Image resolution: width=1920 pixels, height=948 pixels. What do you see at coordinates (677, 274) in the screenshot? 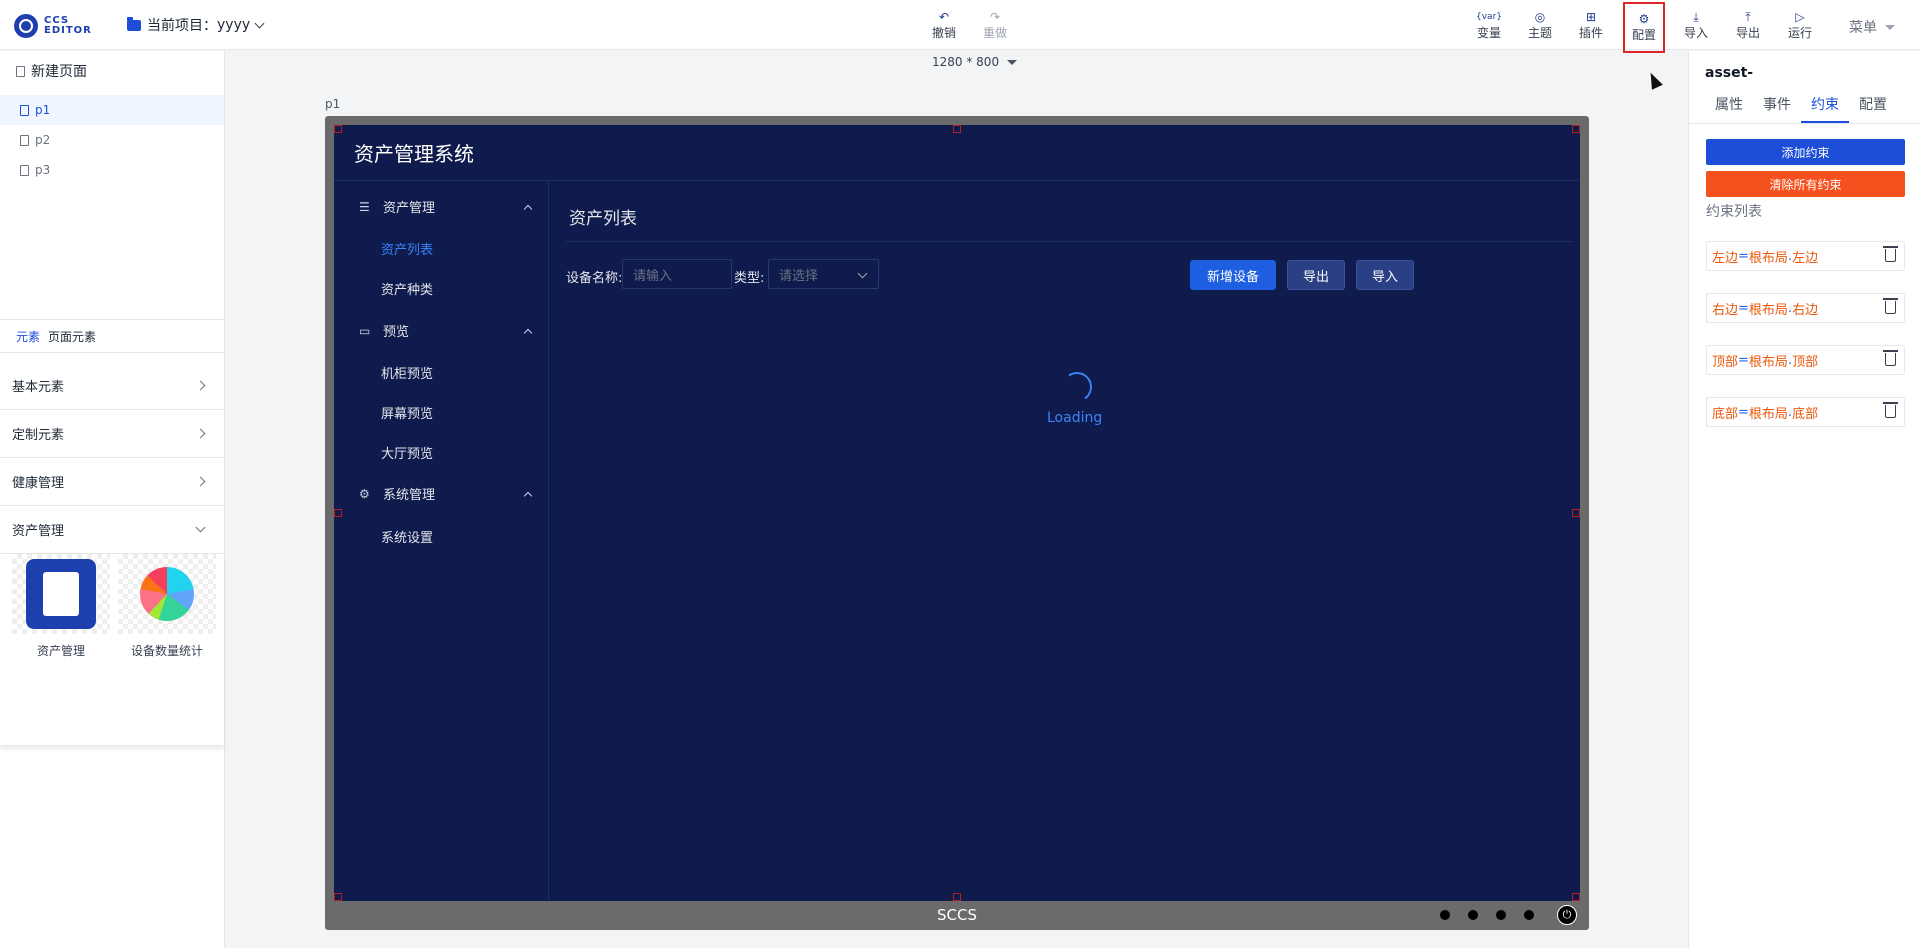
I see `device-name-input: 请输入` at bounding box center [677, 274].